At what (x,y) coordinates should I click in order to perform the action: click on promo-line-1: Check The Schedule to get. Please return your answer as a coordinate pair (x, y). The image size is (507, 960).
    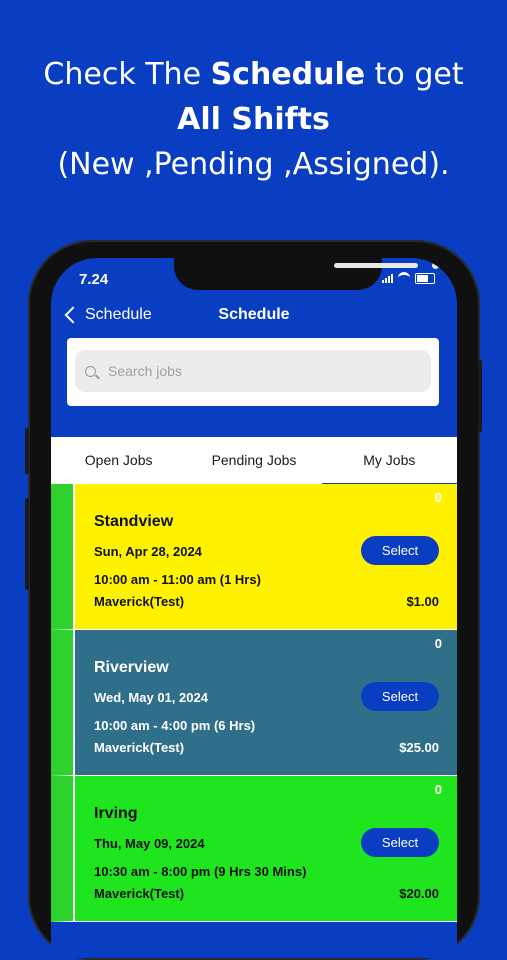
    Looking at the image, I should click on (253, 74).